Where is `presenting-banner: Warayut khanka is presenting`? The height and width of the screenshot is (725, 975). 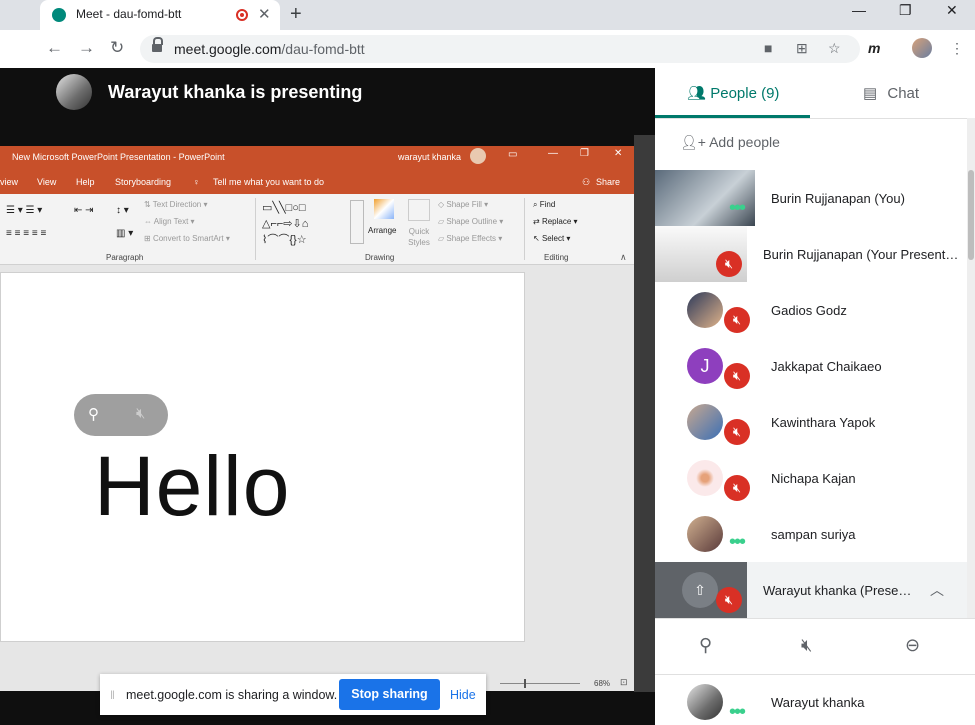 presenting-banner: Warayut khanka is presenting is located at coordinates (235, 92).